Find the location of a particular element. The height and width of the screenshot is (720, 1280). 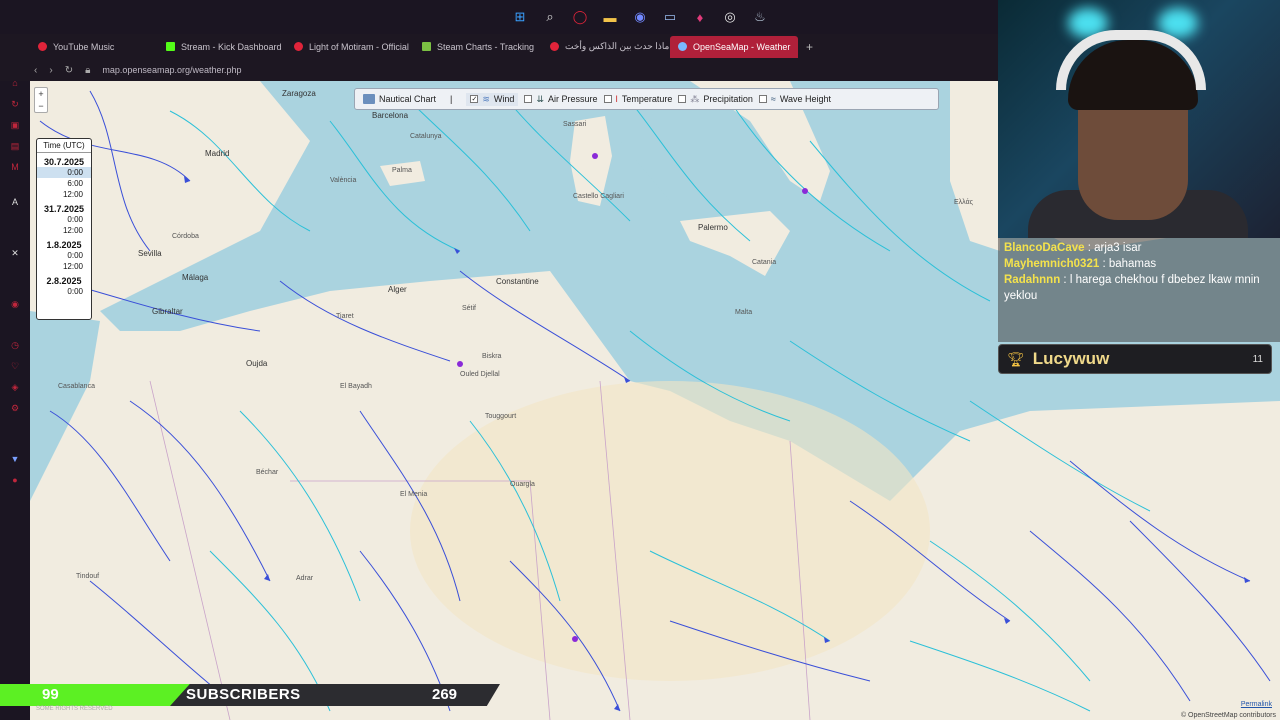

precipitation-checkbox is located at coordinates (682, 99).